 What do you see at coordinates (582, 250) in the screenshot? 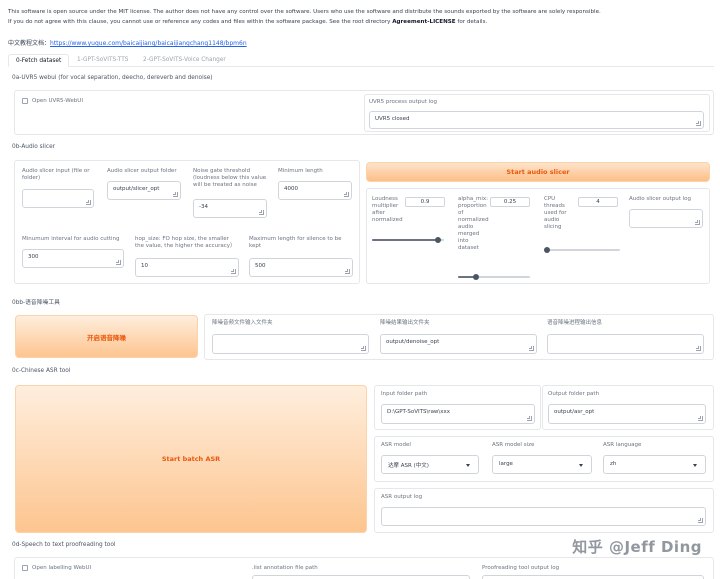
I see `threads-slider` at bounding box center [582, 250].